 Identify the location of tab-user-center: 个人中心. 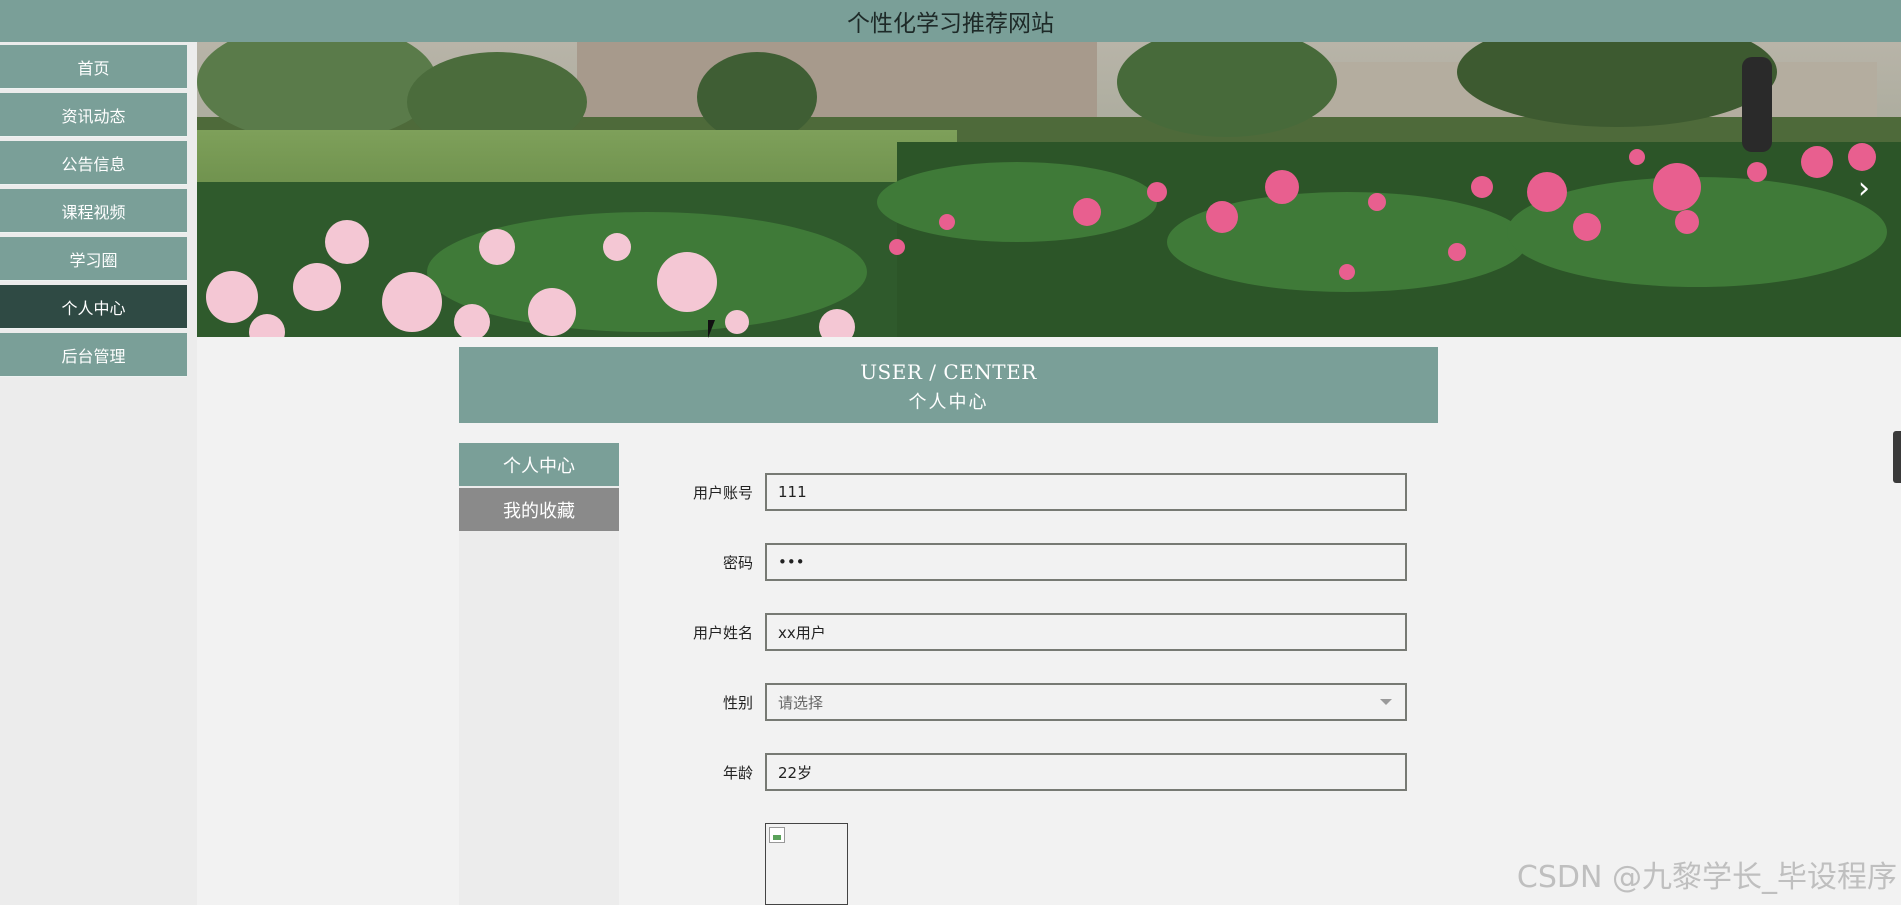
(539, 464).